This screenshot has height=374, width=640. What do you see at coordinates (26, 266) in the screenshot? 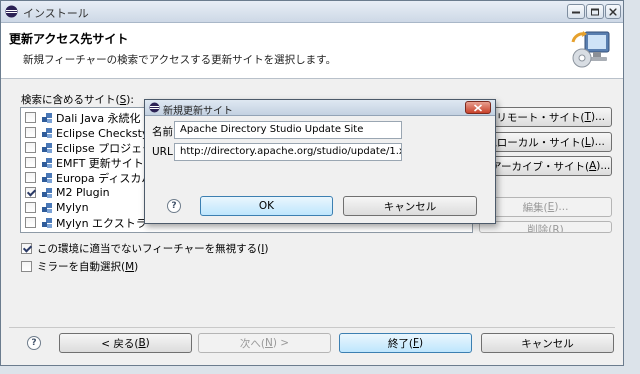
I see `auto-mirror-checkbox` at bounding box center [26, 266].